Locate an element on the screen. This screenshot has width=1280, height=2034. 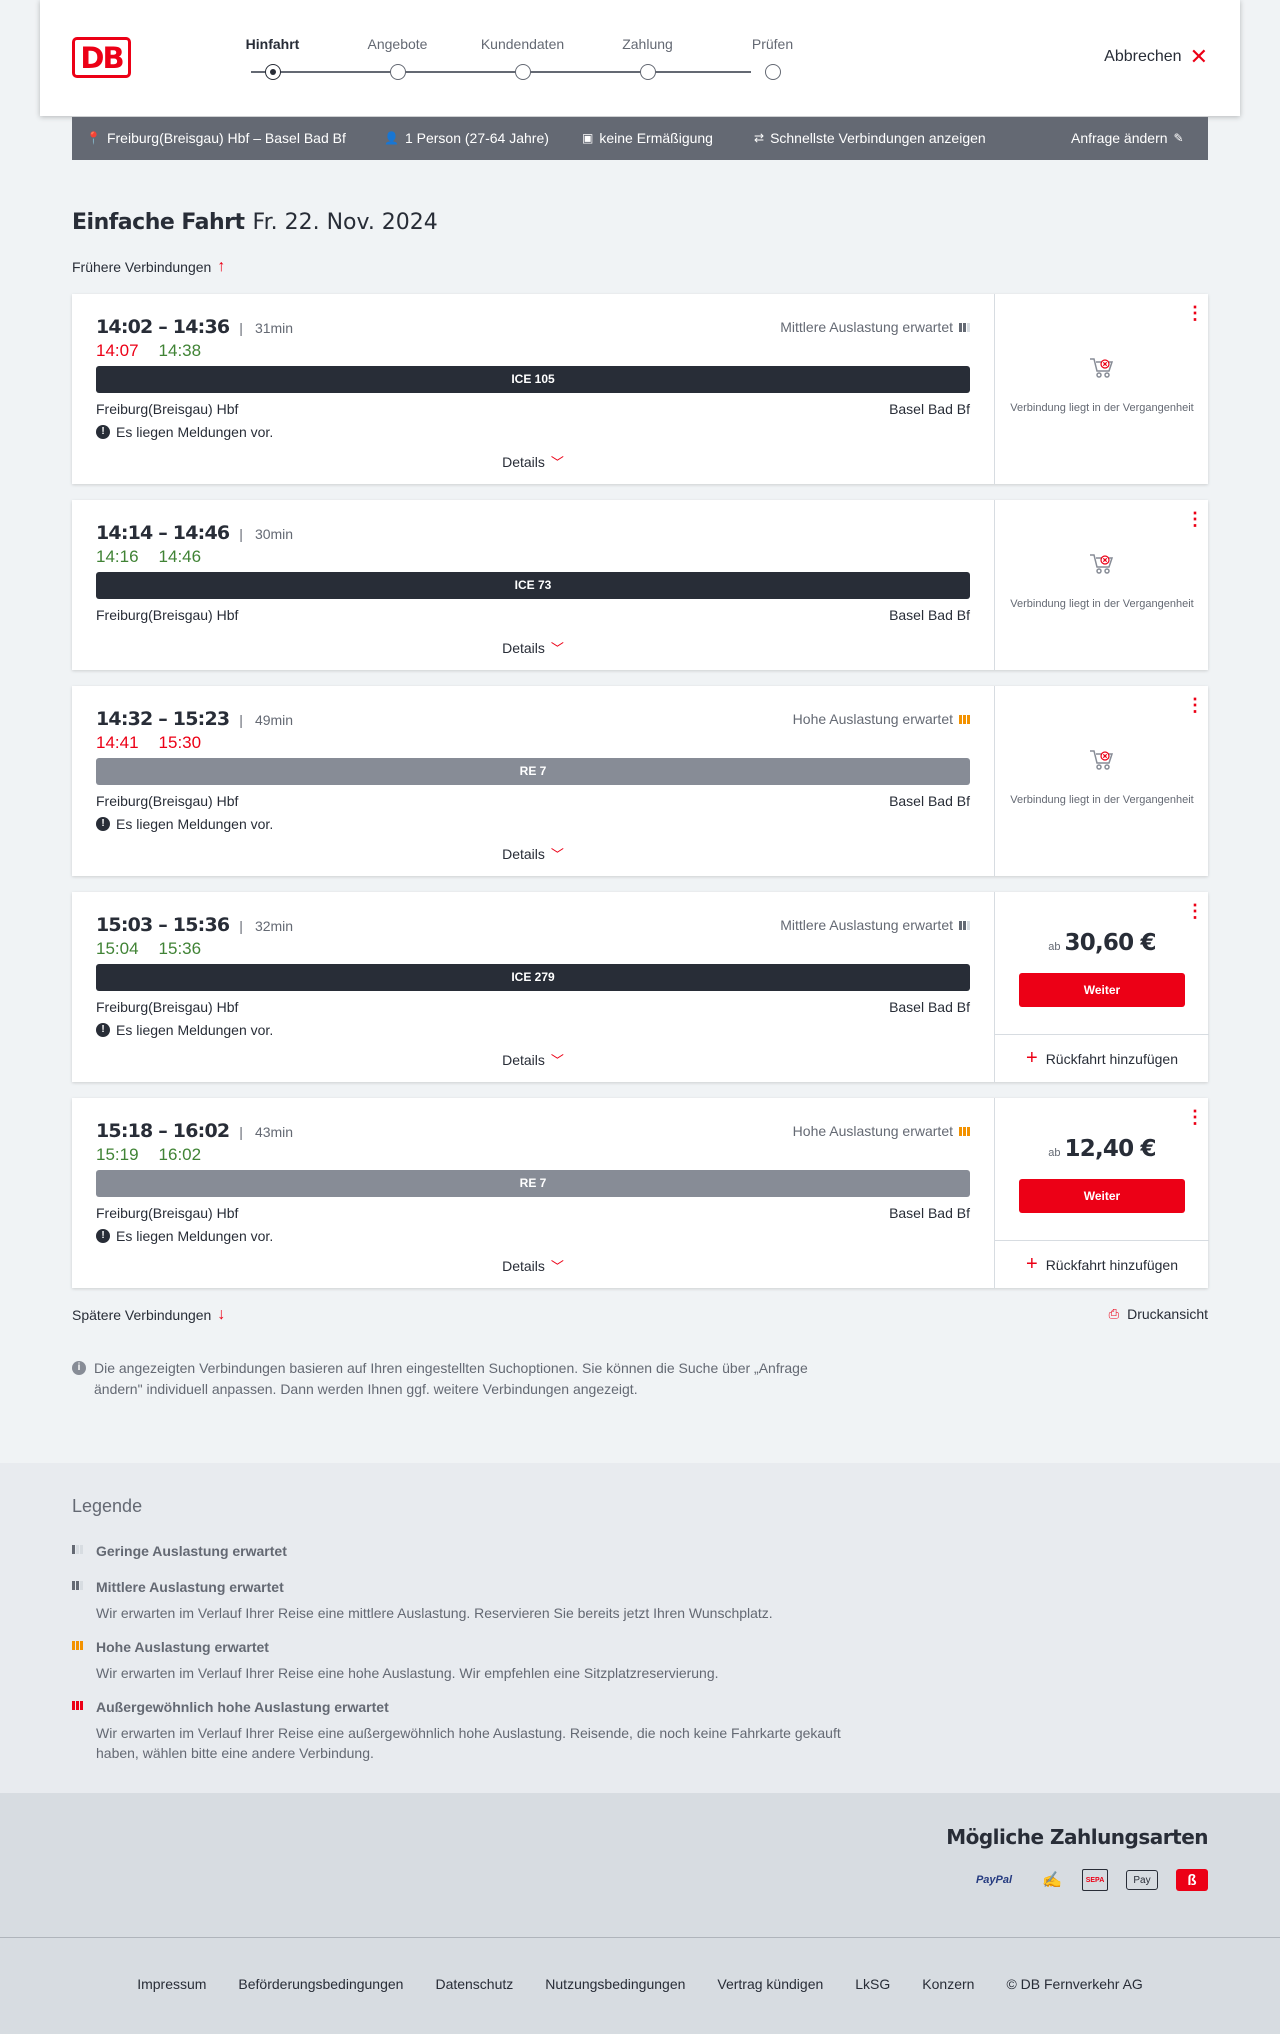
occupancy-indicator: Mittlere Auslastung erwartet is located at coordinates (875, 327).